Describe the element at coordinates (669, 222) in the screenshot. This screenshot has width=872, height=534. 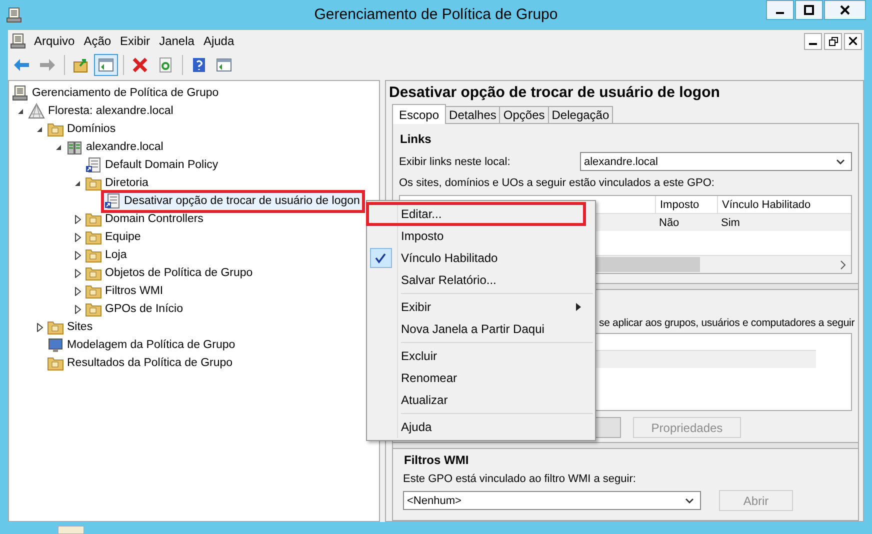
I see `table-cell-text: Não` at that location.